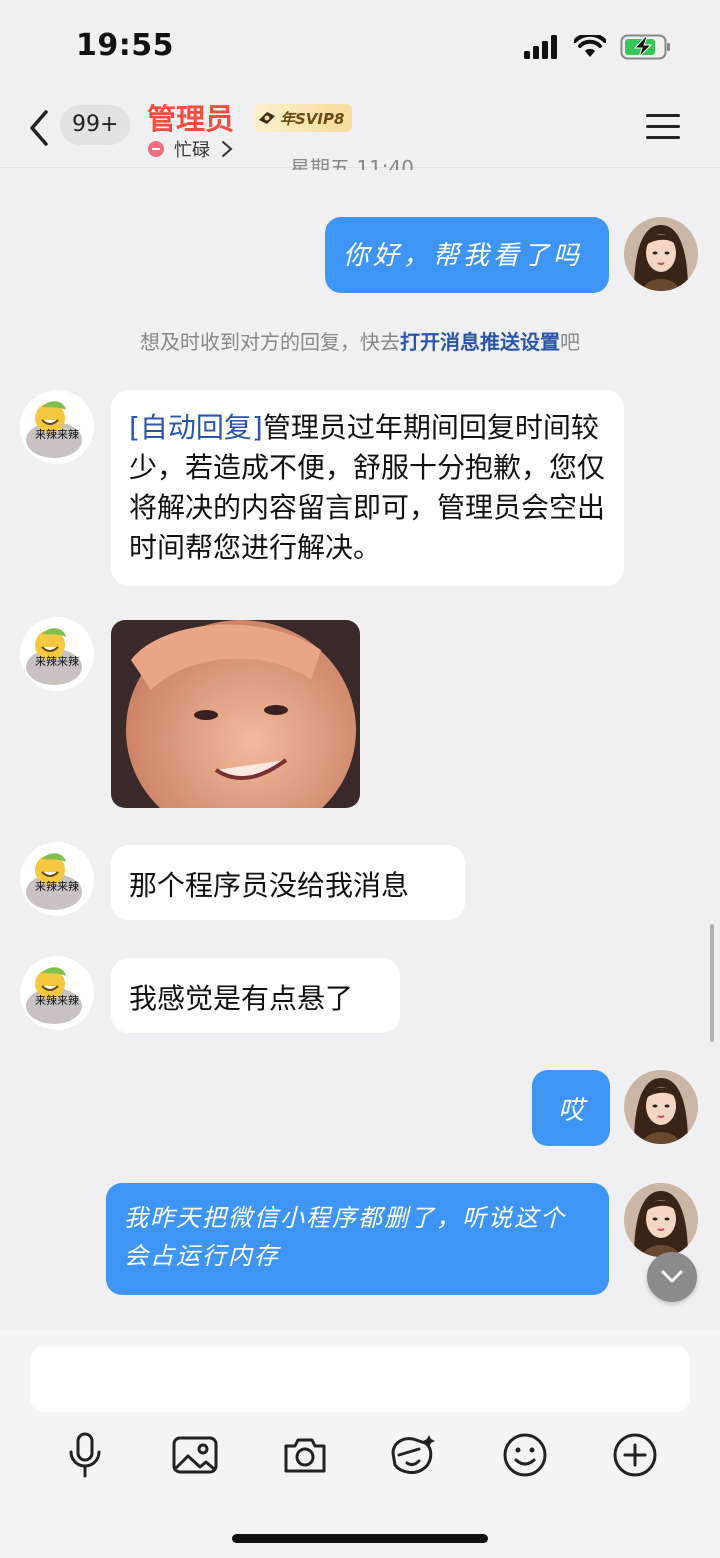 The height and width of the screenshot is (1558, 720). I want to click on message-bubble-in: 那个程序员没给我消息, so click(288, 882).